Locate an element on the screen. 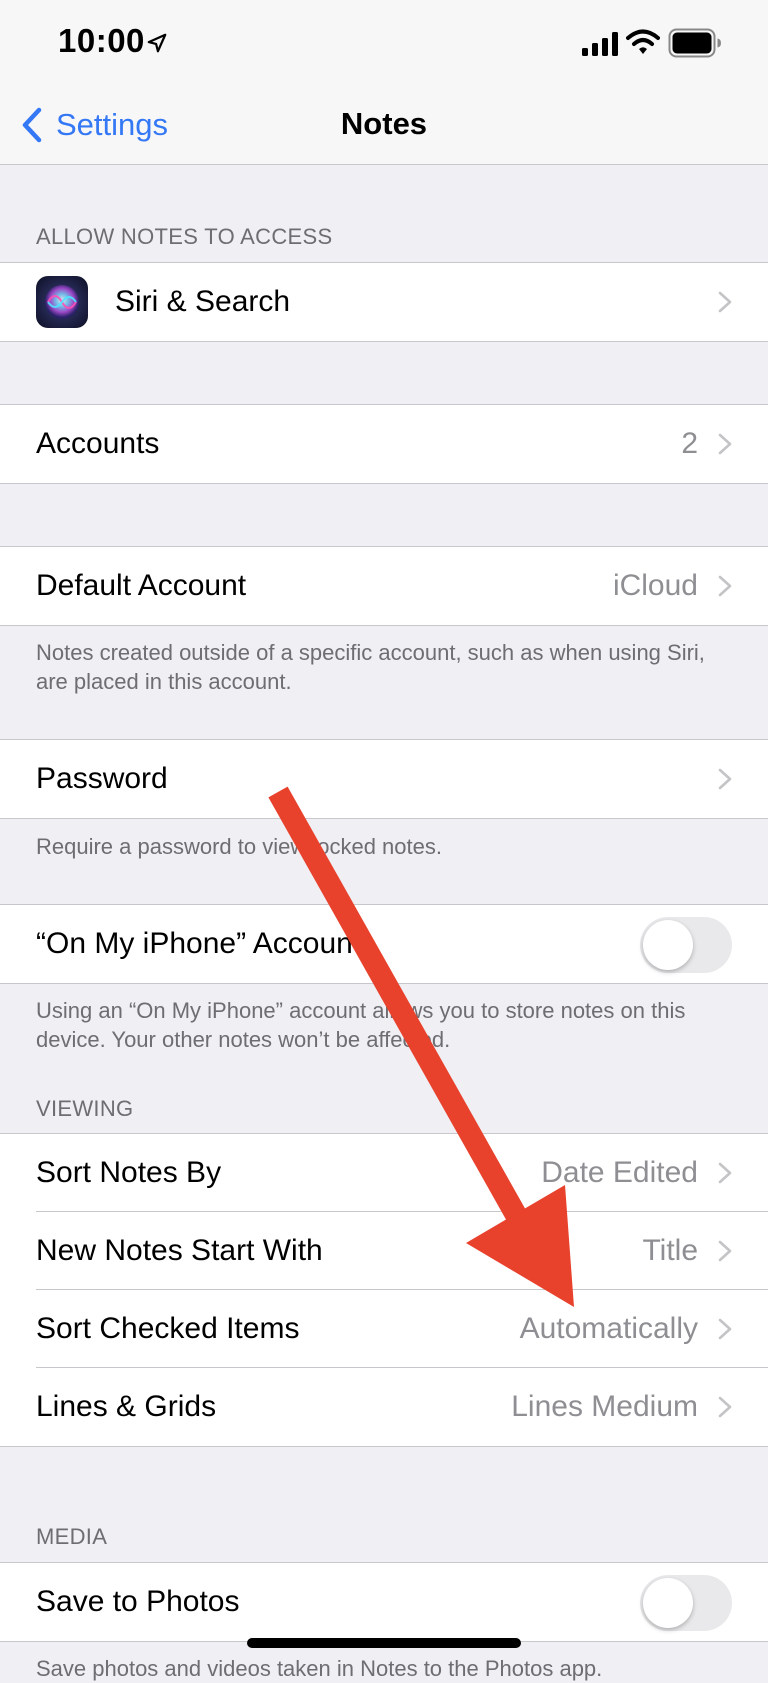 The image size is (768, 1683). group-accounts: Accounts 2 is located at coordinates (384, 444).